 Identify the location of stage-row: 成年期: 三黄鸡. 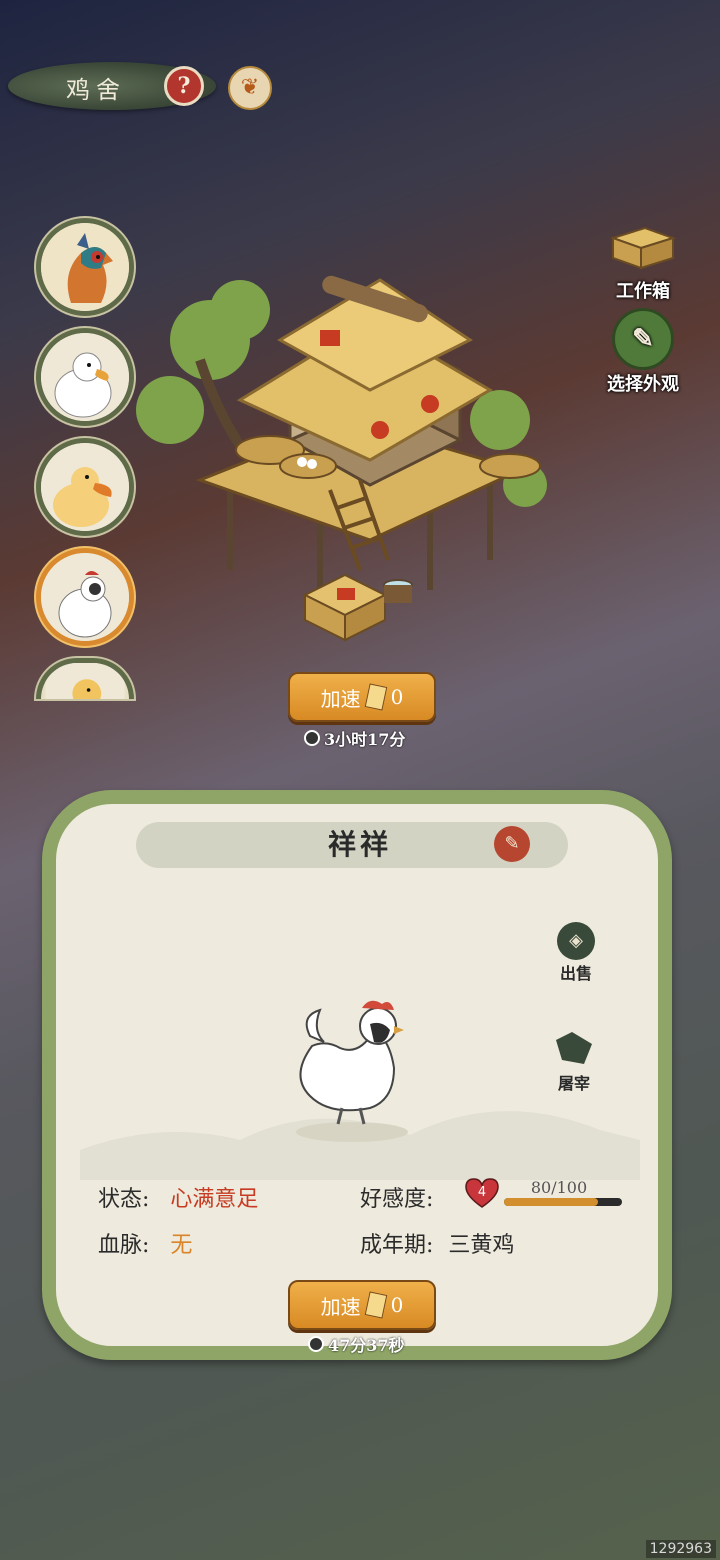
(437, 1243).